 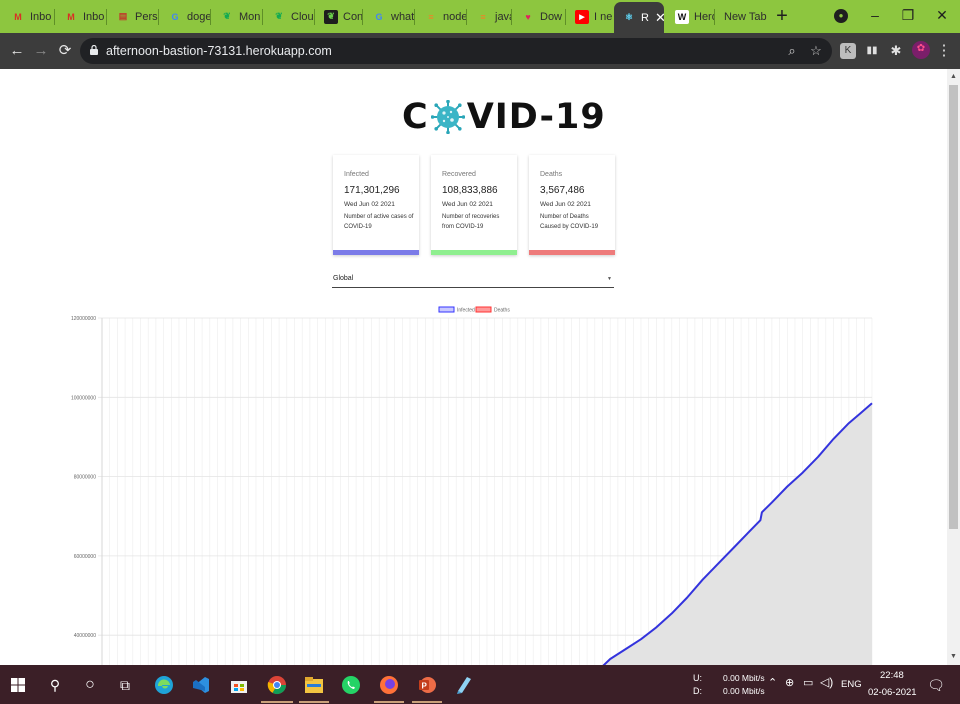 What do you see at coordinates (17, 51) in the screenshot?
I see `back-button: ←` at bounding box center [17, 51].